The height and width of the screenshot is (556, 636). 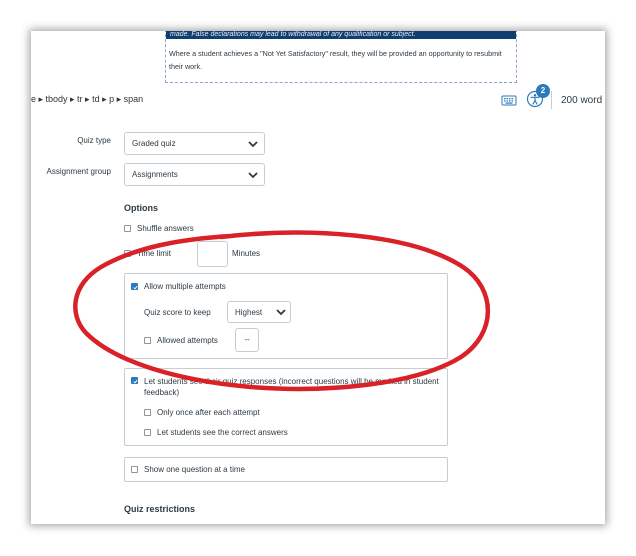 I want to click on quiz-restrictions-heading: Quiz restrictions, so click(x=160, y=509).